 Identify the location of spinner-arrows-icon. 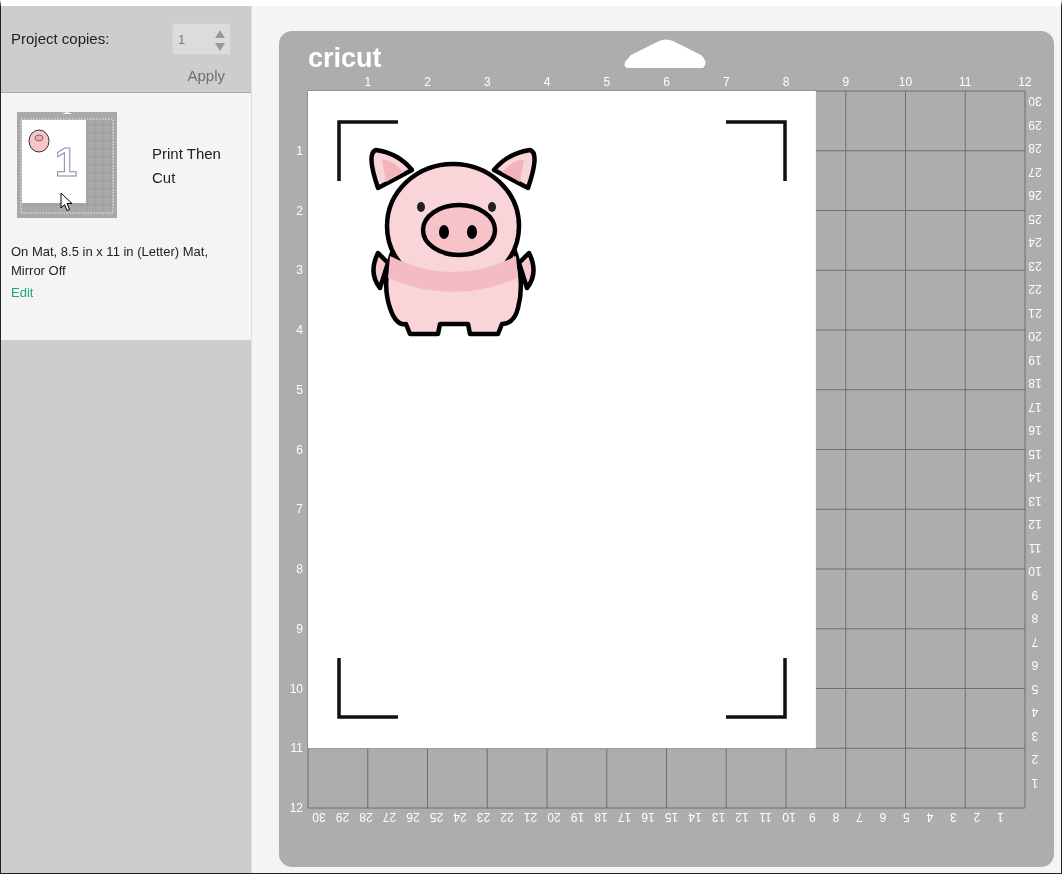
(220, 40).